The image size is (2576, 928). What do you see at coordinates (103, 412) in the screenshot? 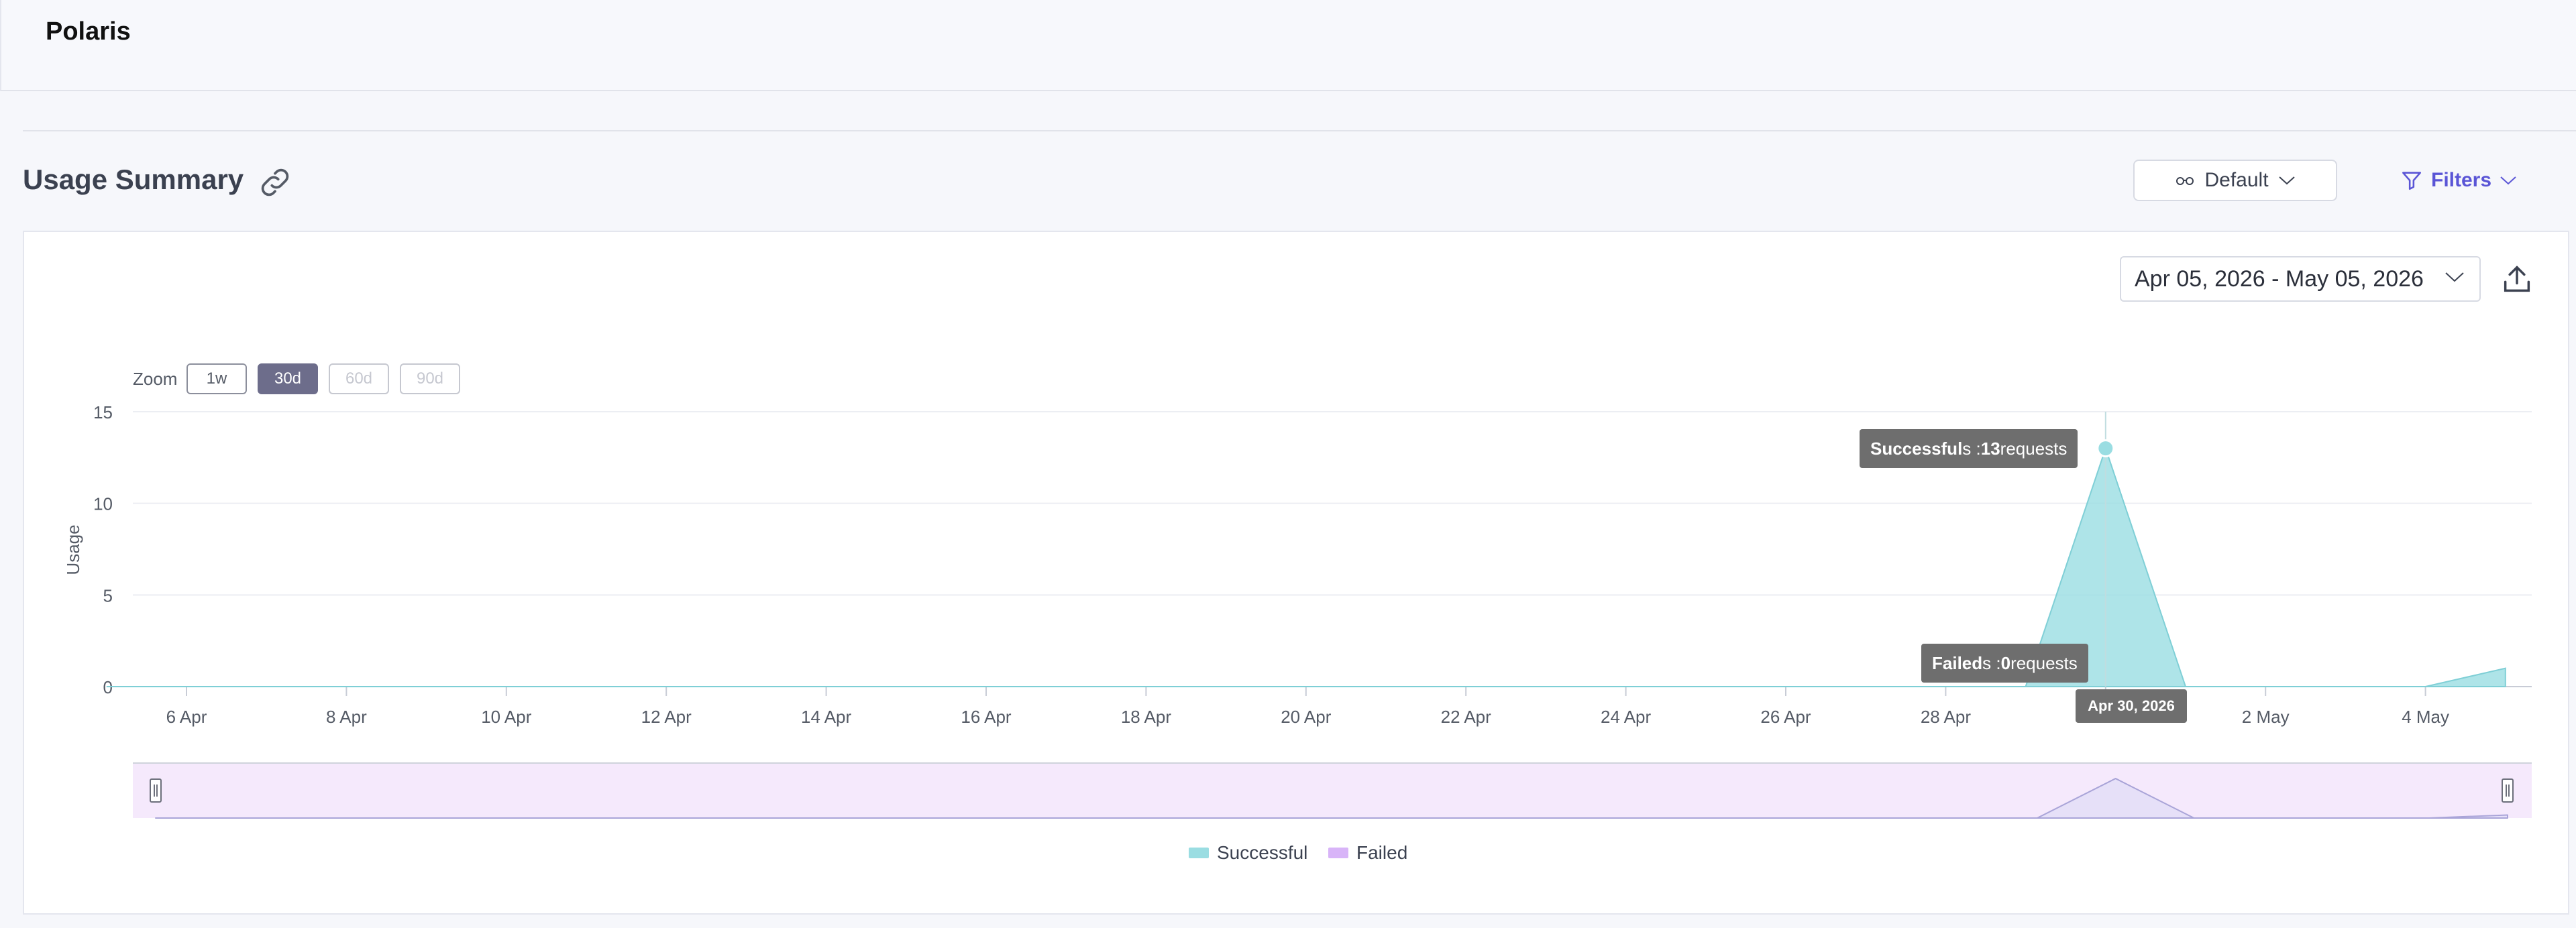
I see `y-tick-label: 15` at bounding box center [103, 412].